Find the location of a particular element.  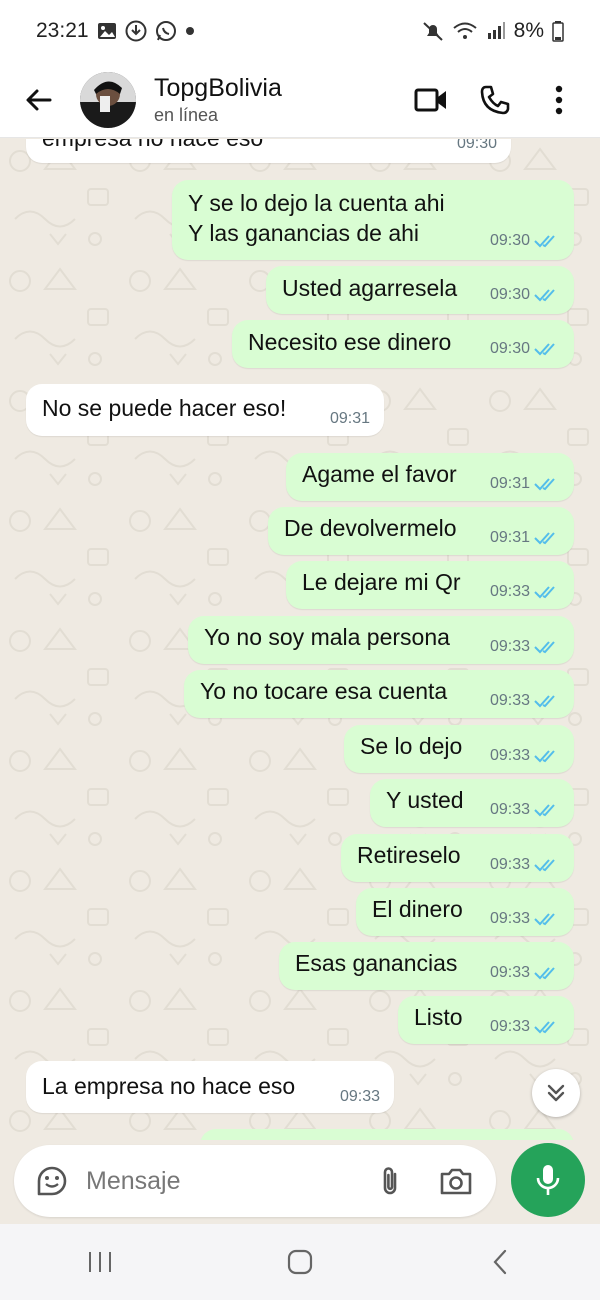

system-nav-bar is located at coordinates (300, 1262).